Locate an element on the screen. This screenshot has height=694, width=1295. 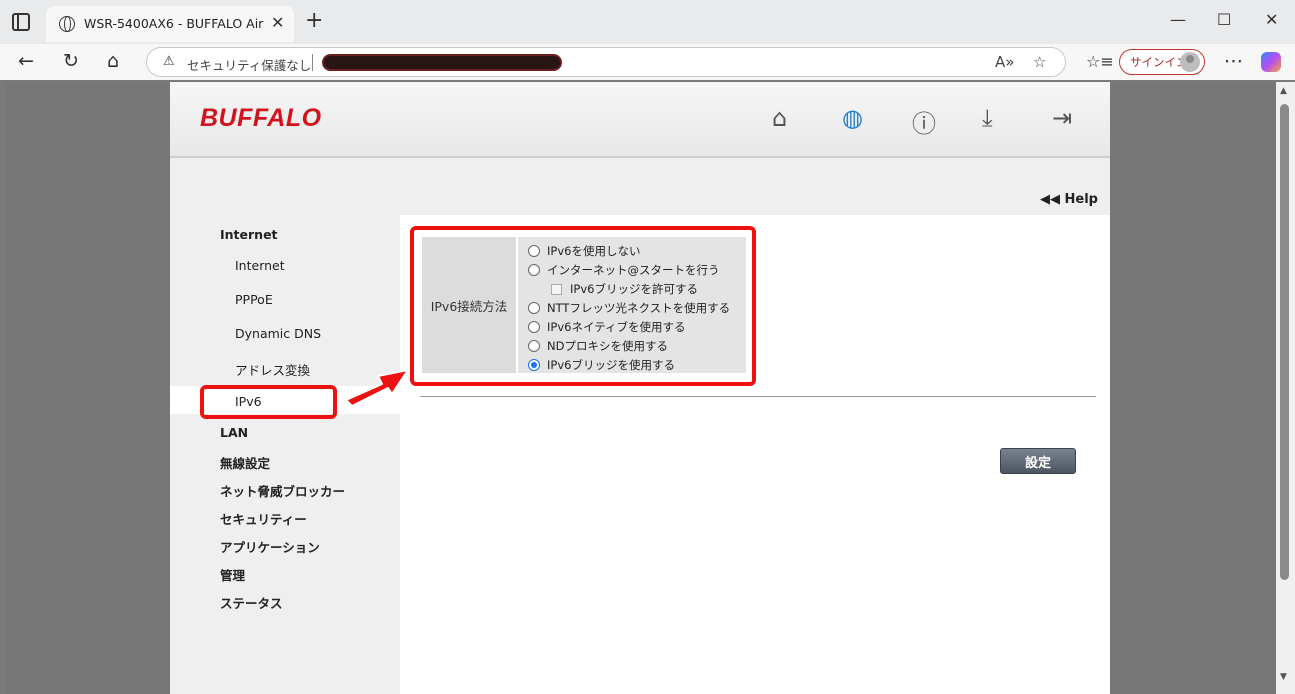
scrollbar: ▲ ▼ is located at coordinates (1285, 388).